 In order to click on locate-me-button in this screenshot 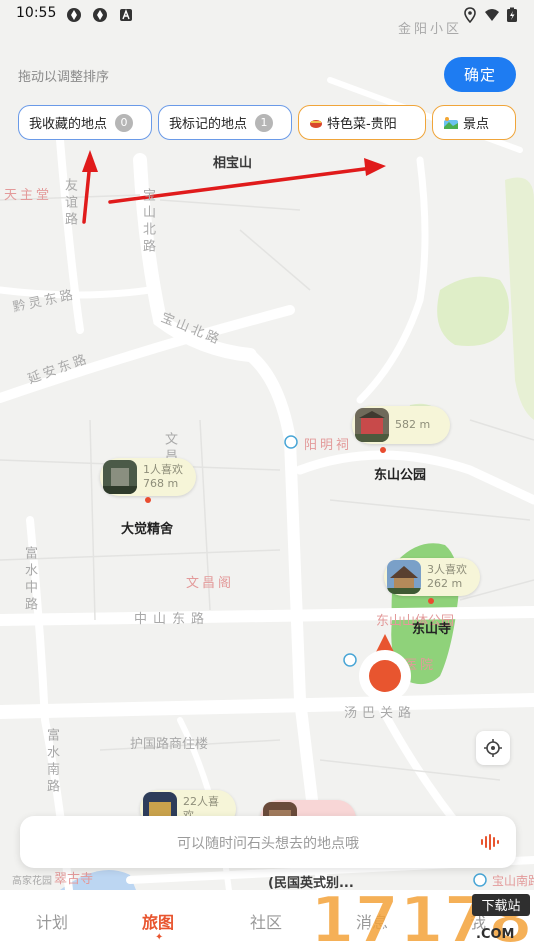, I will do `click(493, 748)`.